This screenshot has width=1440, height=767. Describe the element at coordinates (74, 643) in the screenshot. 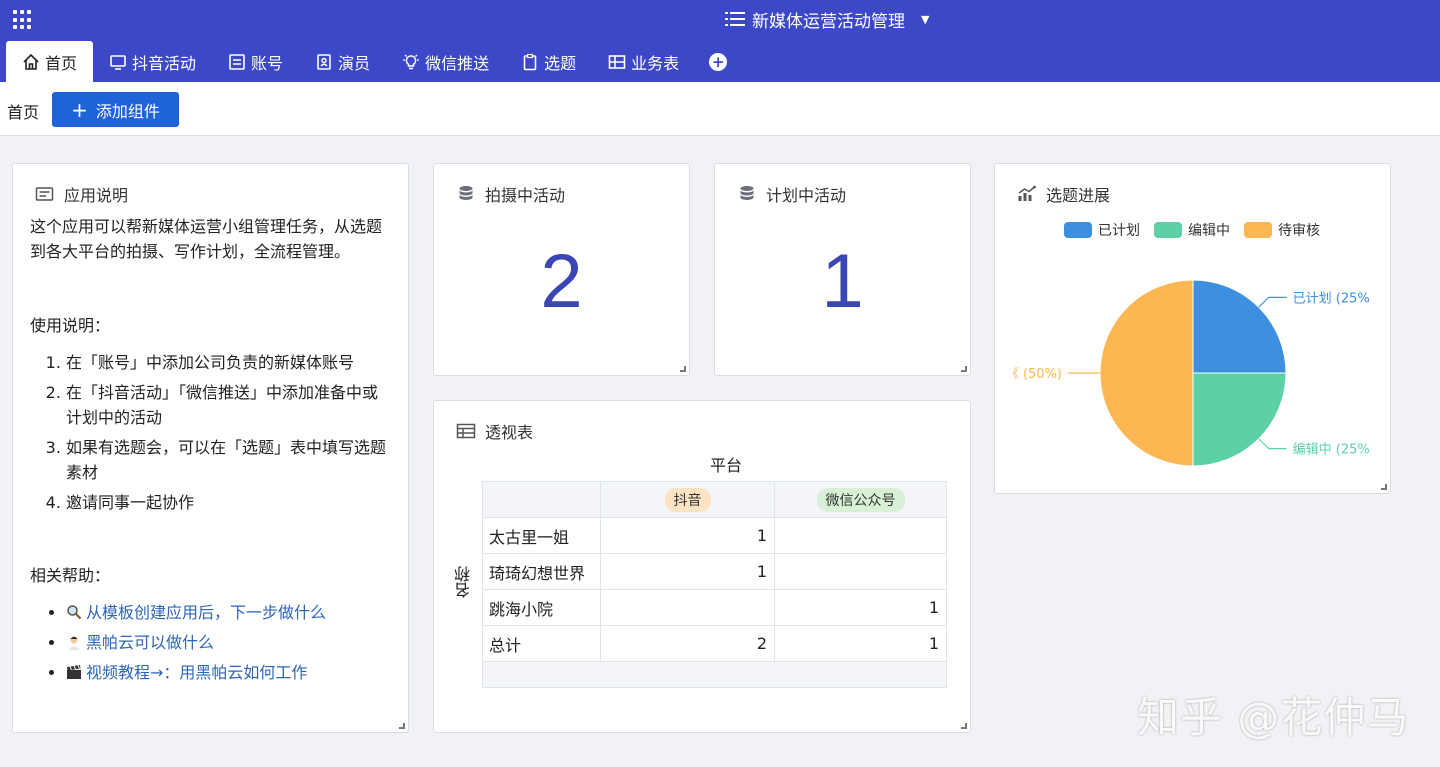

I see `person-icon` at that location.